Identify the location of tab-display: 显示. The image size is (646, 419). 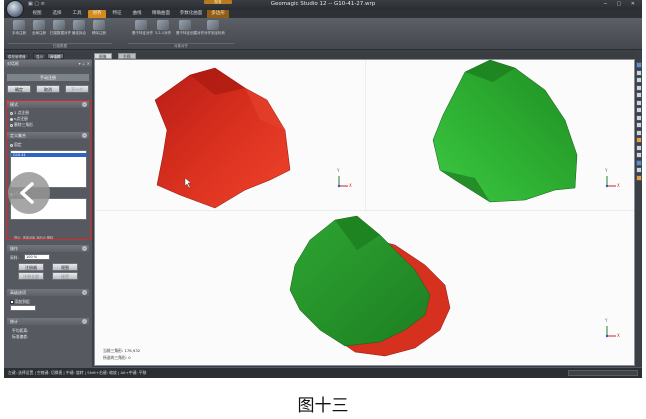
(39, 56).